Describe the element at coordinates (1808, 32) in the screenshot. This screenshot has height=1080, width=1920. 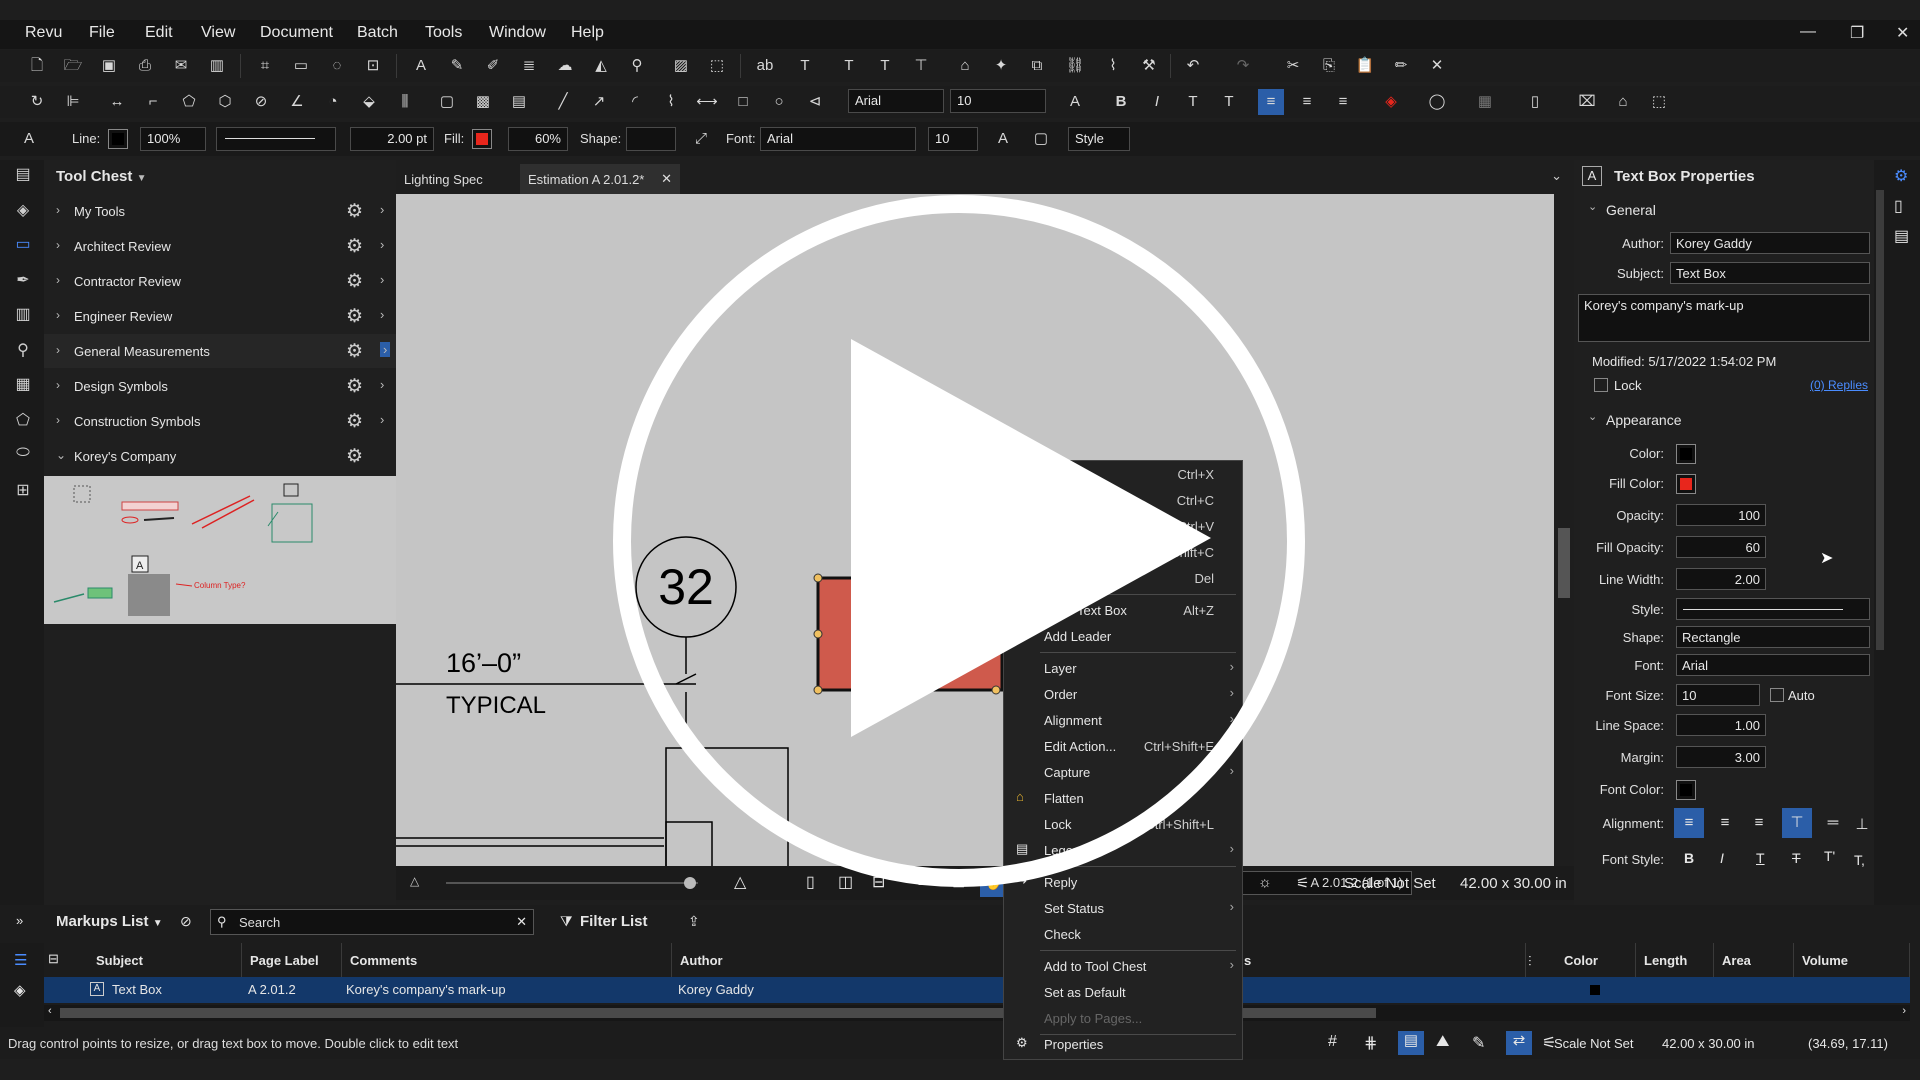
I see `minimize-button: —` at that location.